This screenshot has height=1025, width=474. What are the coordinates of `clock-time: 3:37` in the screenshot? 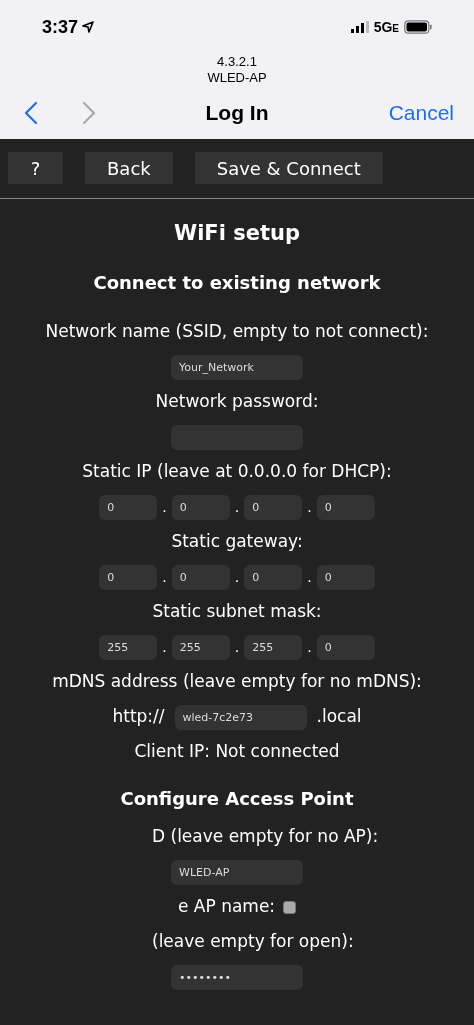 It's located at (60, 27).